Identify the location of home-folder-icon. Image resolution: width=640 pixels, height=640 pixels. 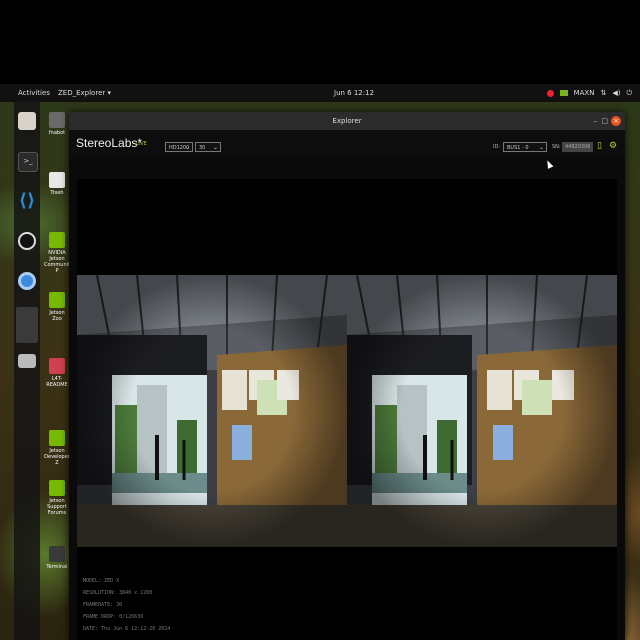
(57, 120).